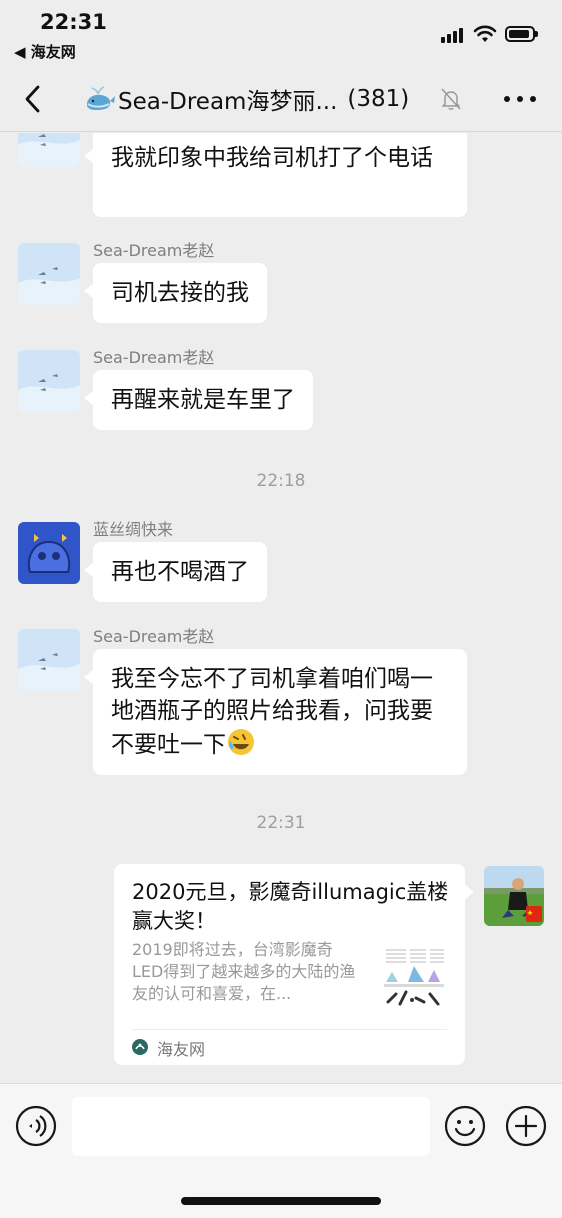 Image resolution: width=562 pixels, height=1218 pixels. I want to click on plus-circle-icon, so click(526, 1126).